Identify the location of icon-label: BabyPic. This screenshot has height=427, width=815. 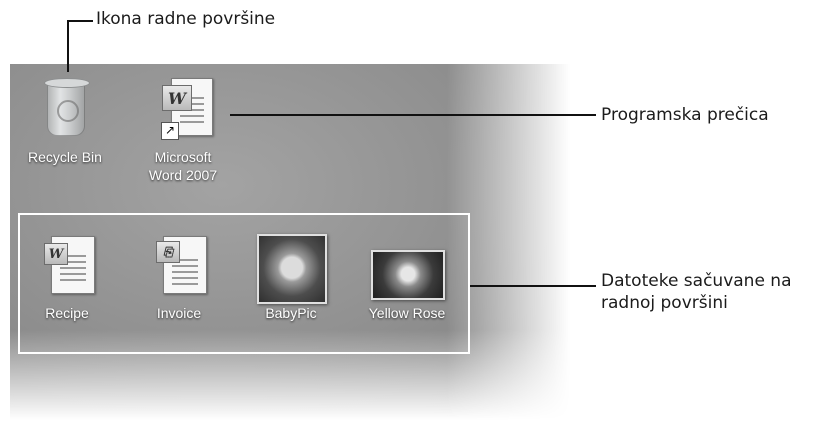
(291, 313).